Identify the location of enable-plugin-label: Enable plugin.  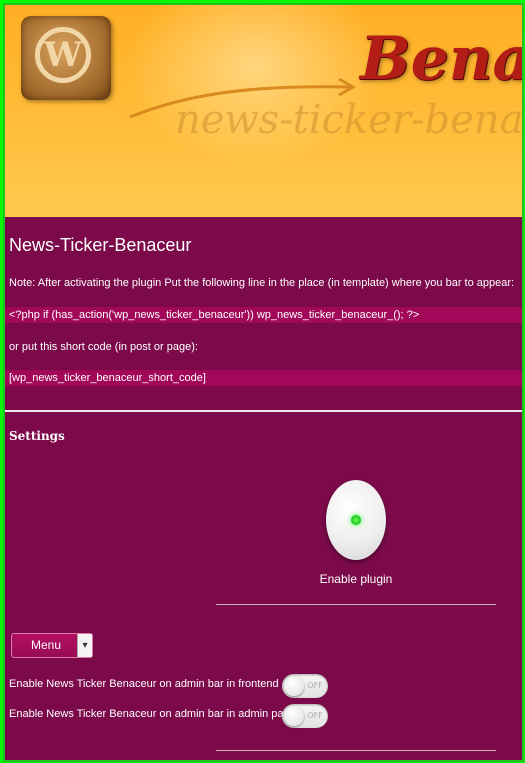
(356, 579).